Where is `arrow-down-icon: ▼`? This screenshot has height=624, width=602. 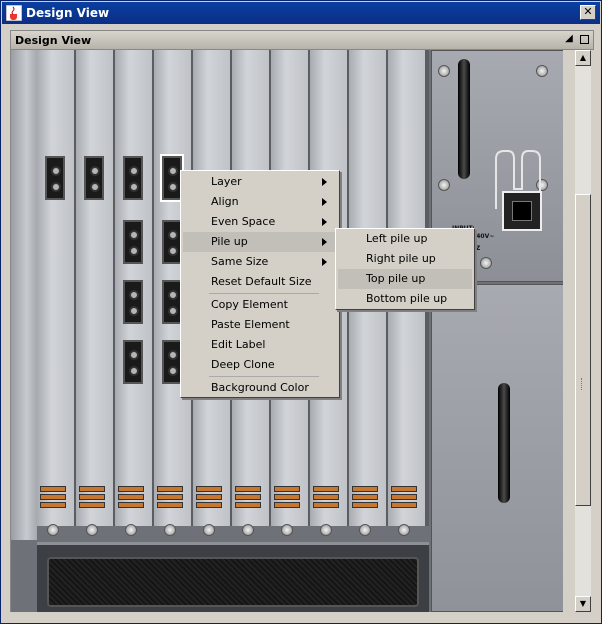 arrow-down-icon: ▼ is located at coordinates (583, 603).